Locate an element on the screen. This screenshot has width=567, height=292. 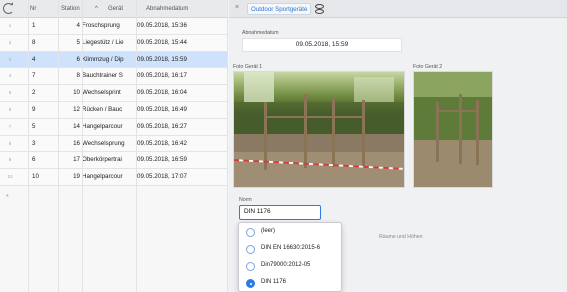
cell-nr: 9 is located at coordinates (34, 109).